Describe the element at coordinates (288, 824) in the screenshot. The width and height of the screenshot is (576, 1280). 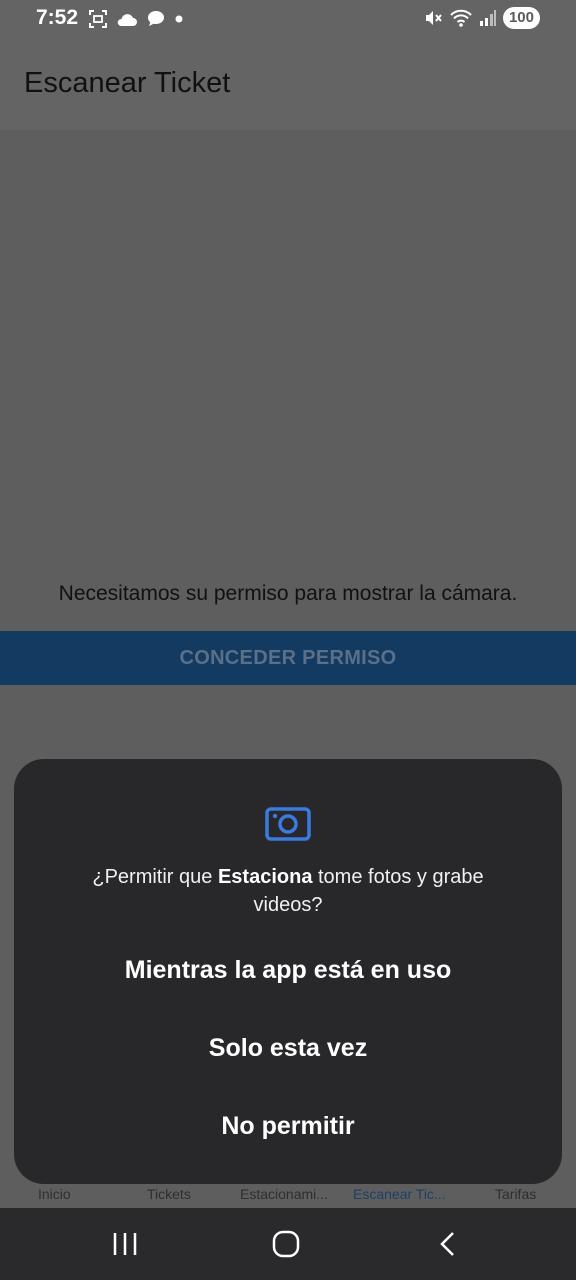
I see `camera-icon` at that location.